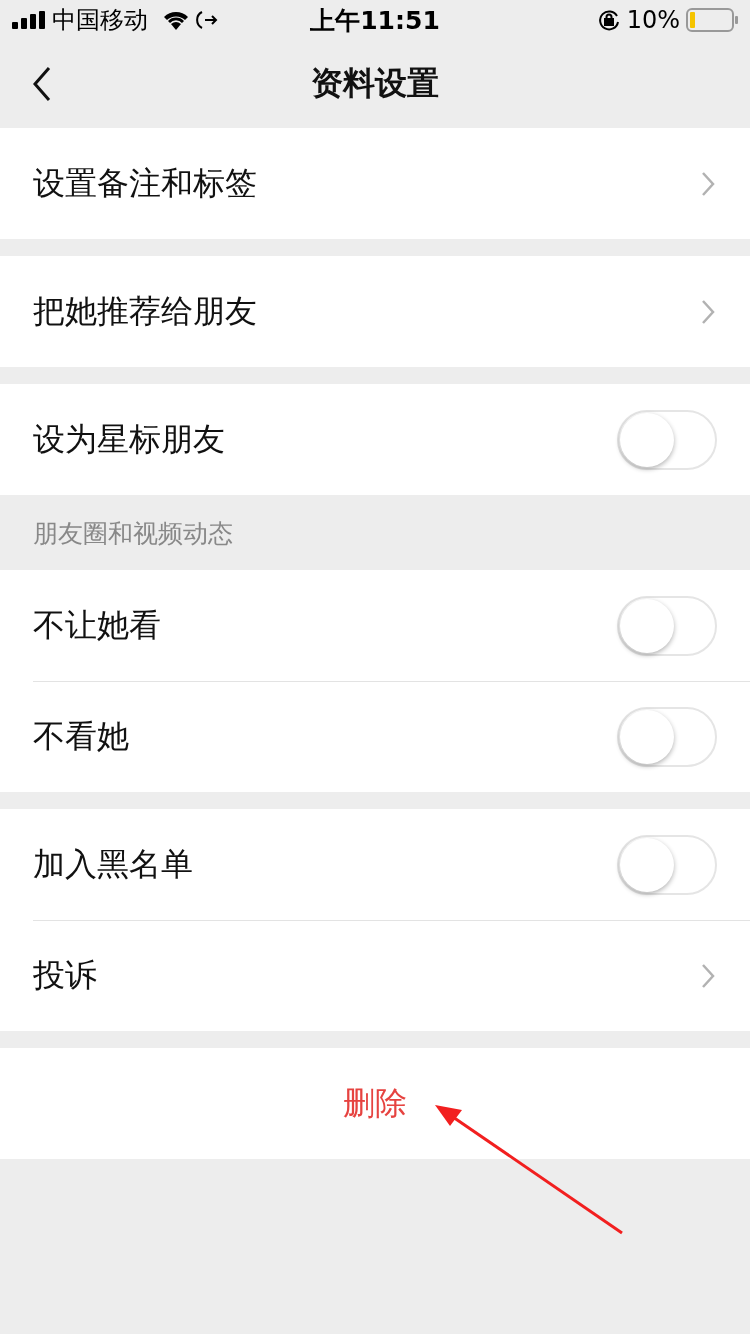  What do you see at coordinates (207, 20) in the screenshot?
I see `call-forward-icon` at bounding box center [207, 20].